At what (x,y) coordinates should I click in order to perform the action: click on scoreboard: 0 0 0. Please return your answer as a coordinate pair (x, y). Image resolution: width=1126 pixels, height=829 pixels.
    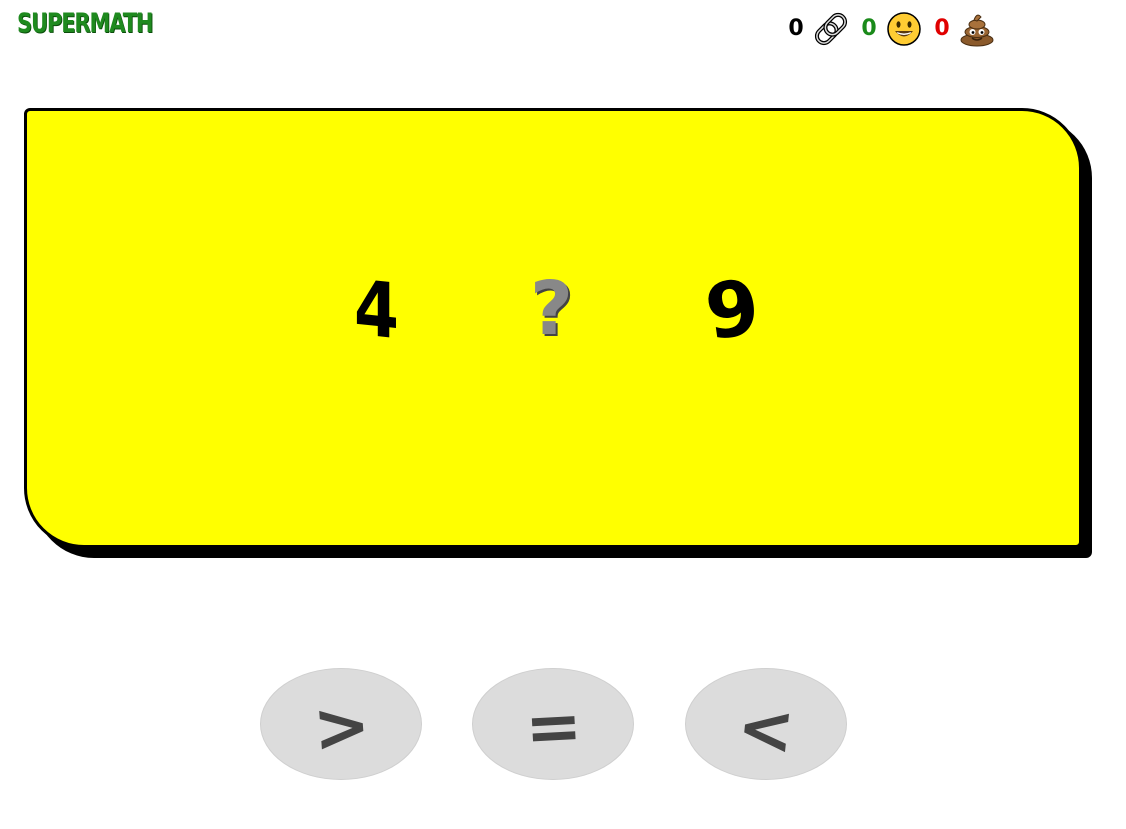
    Looking at the image, I should click on (893, 29).